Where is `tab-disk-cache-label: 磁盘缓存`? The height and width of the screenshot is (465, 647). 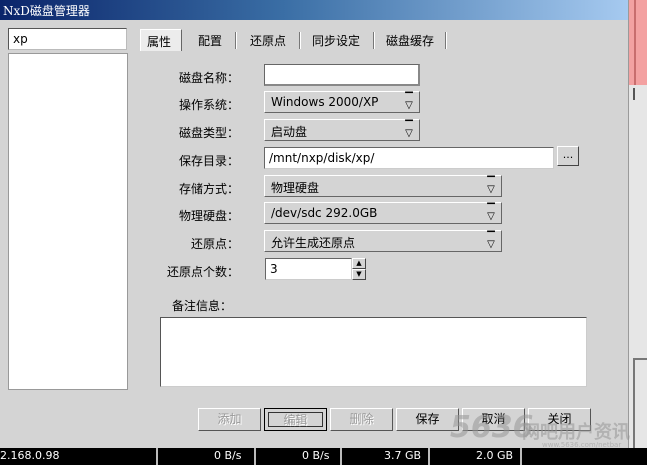 tab-disk-cache-label: 磁盘缓存 is located at coordinates (410, 41).